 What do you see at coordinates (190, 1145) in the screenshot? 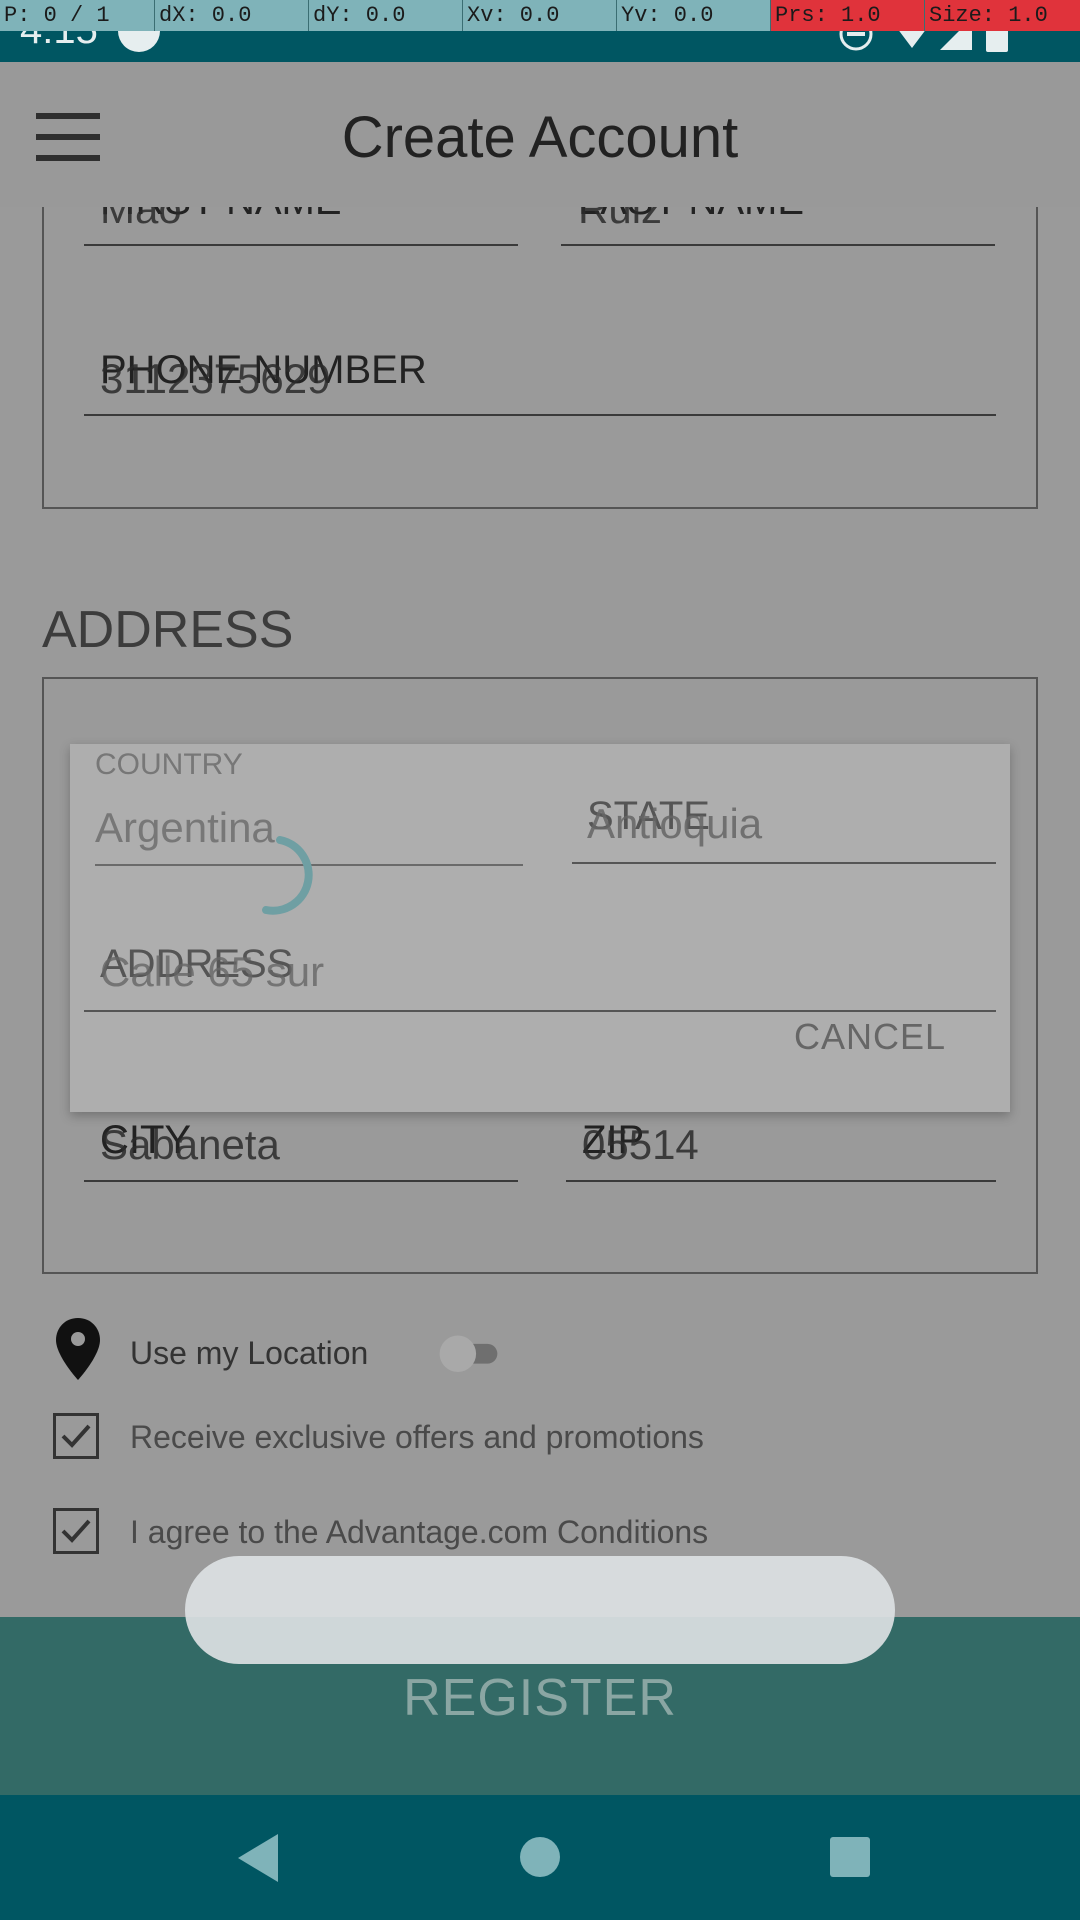
I see `city-input: Sabaneta` at bounding box center [190, 1145].